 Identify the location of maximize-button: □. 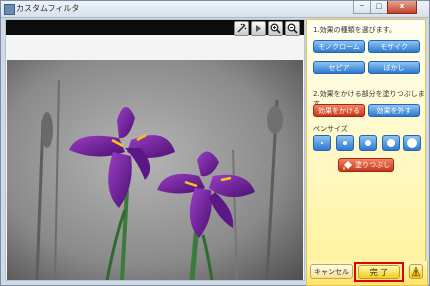
(379, 7).